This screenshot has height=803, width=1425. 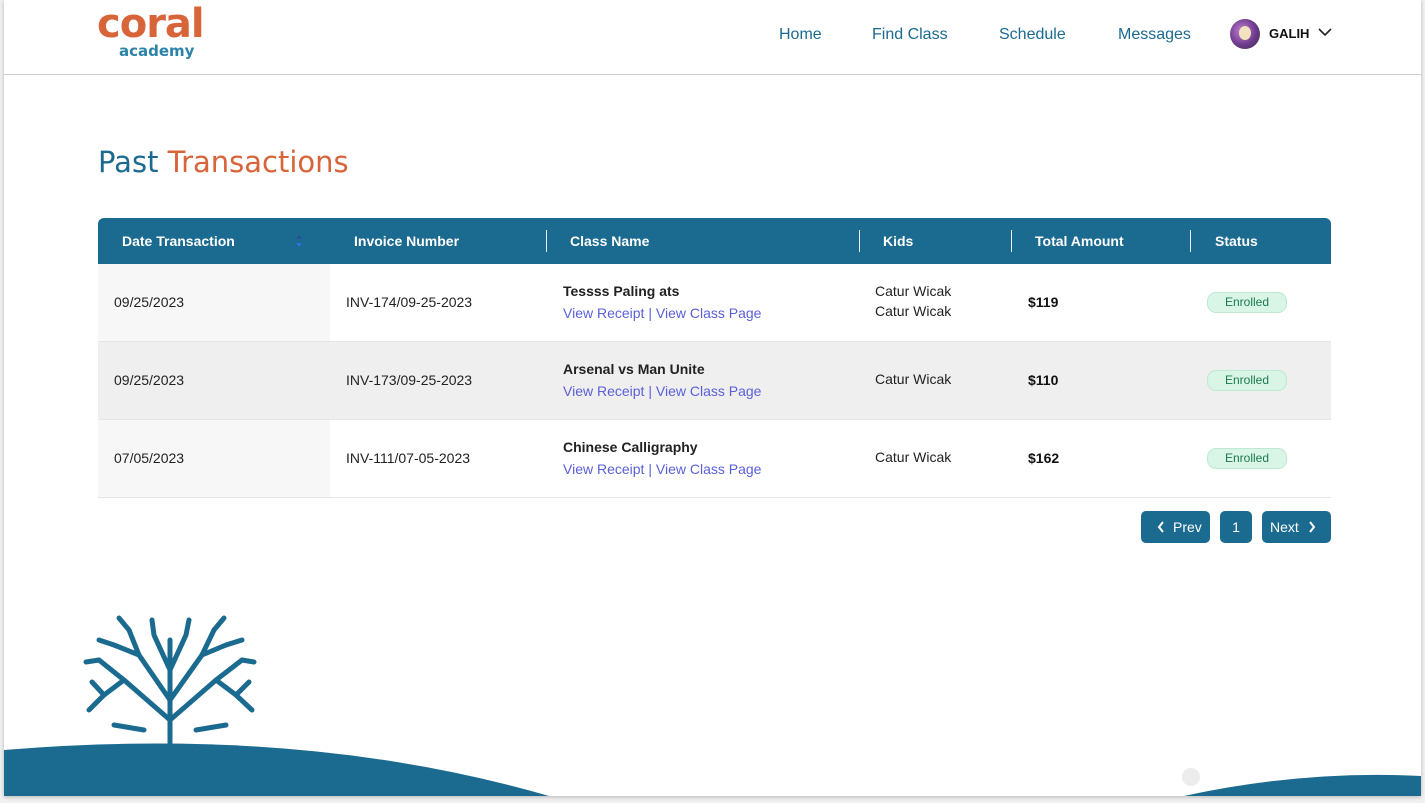 I want to click on column-header-status: Status, so click(x=1236, y=241).